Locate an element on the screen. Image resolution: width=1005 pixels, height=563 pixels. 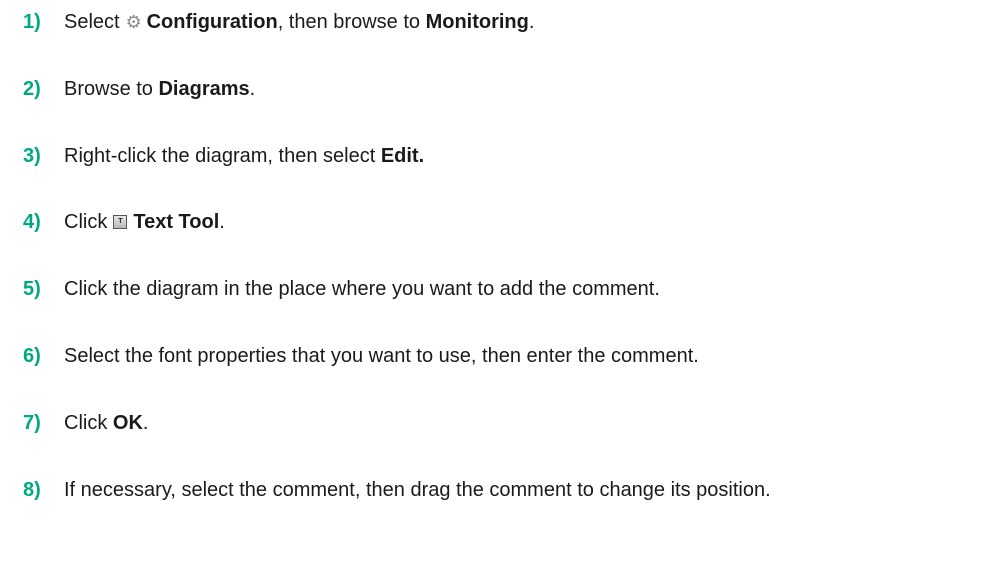
step-2: 2) Browse to Diagrams . is located at coordinates (502, 89).